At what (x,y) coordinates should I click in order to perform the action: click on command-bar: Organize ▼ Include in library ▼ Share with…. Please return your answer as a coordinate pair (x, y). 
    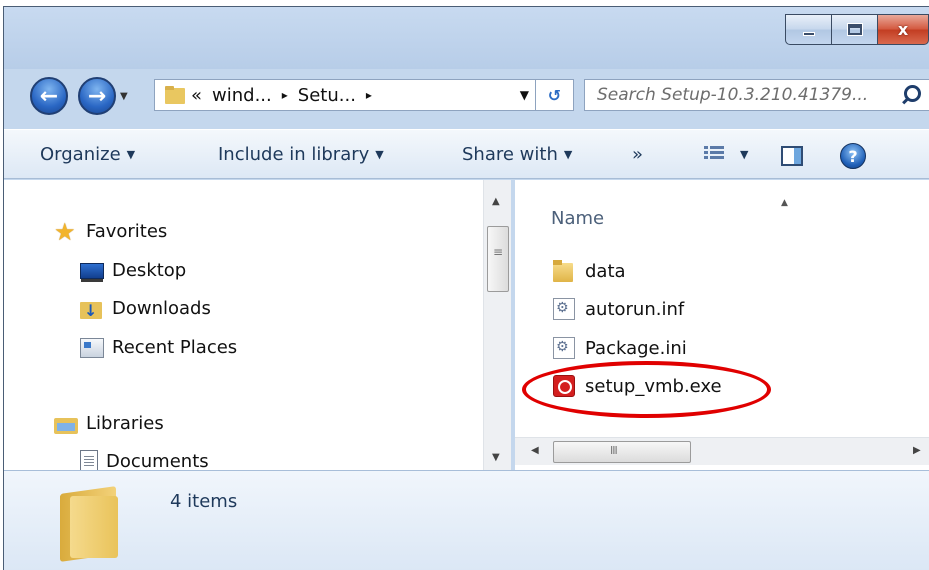
    Looking at the image, I should click on (466, 154).